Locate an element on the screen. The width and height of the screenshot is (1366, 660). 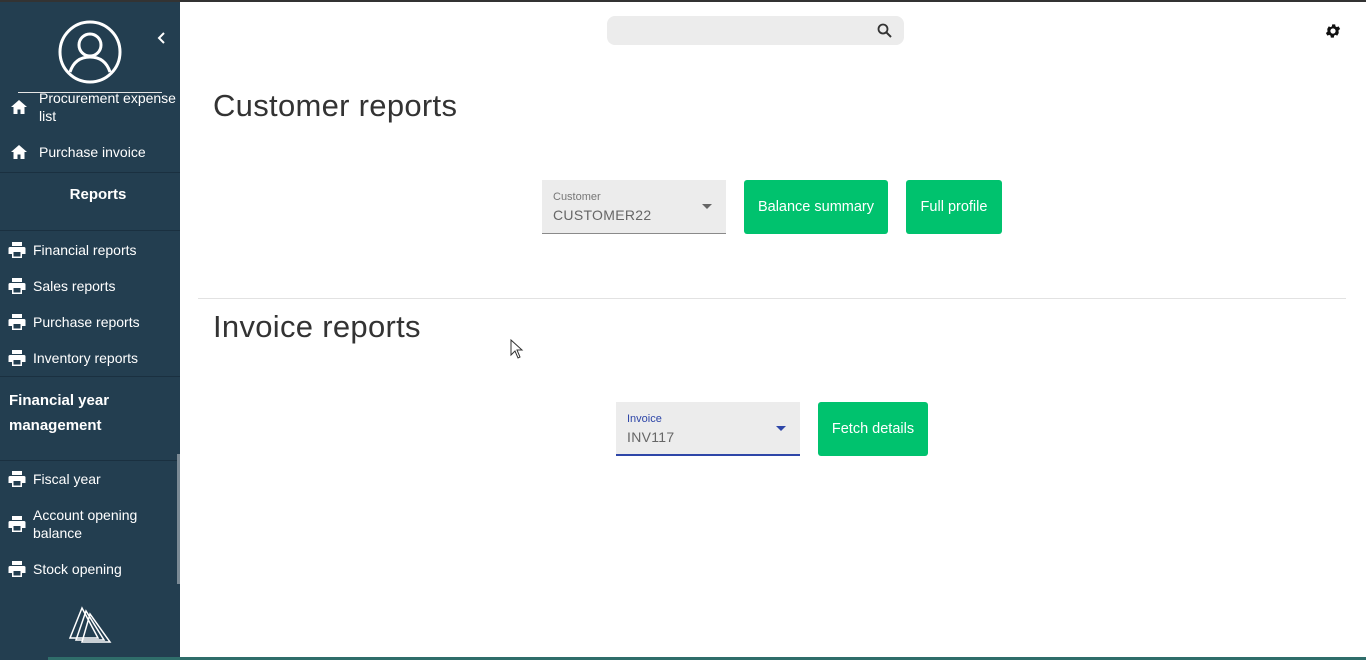
sidebar-item-label: Purchase invoice is located at coordinates (92, 152).